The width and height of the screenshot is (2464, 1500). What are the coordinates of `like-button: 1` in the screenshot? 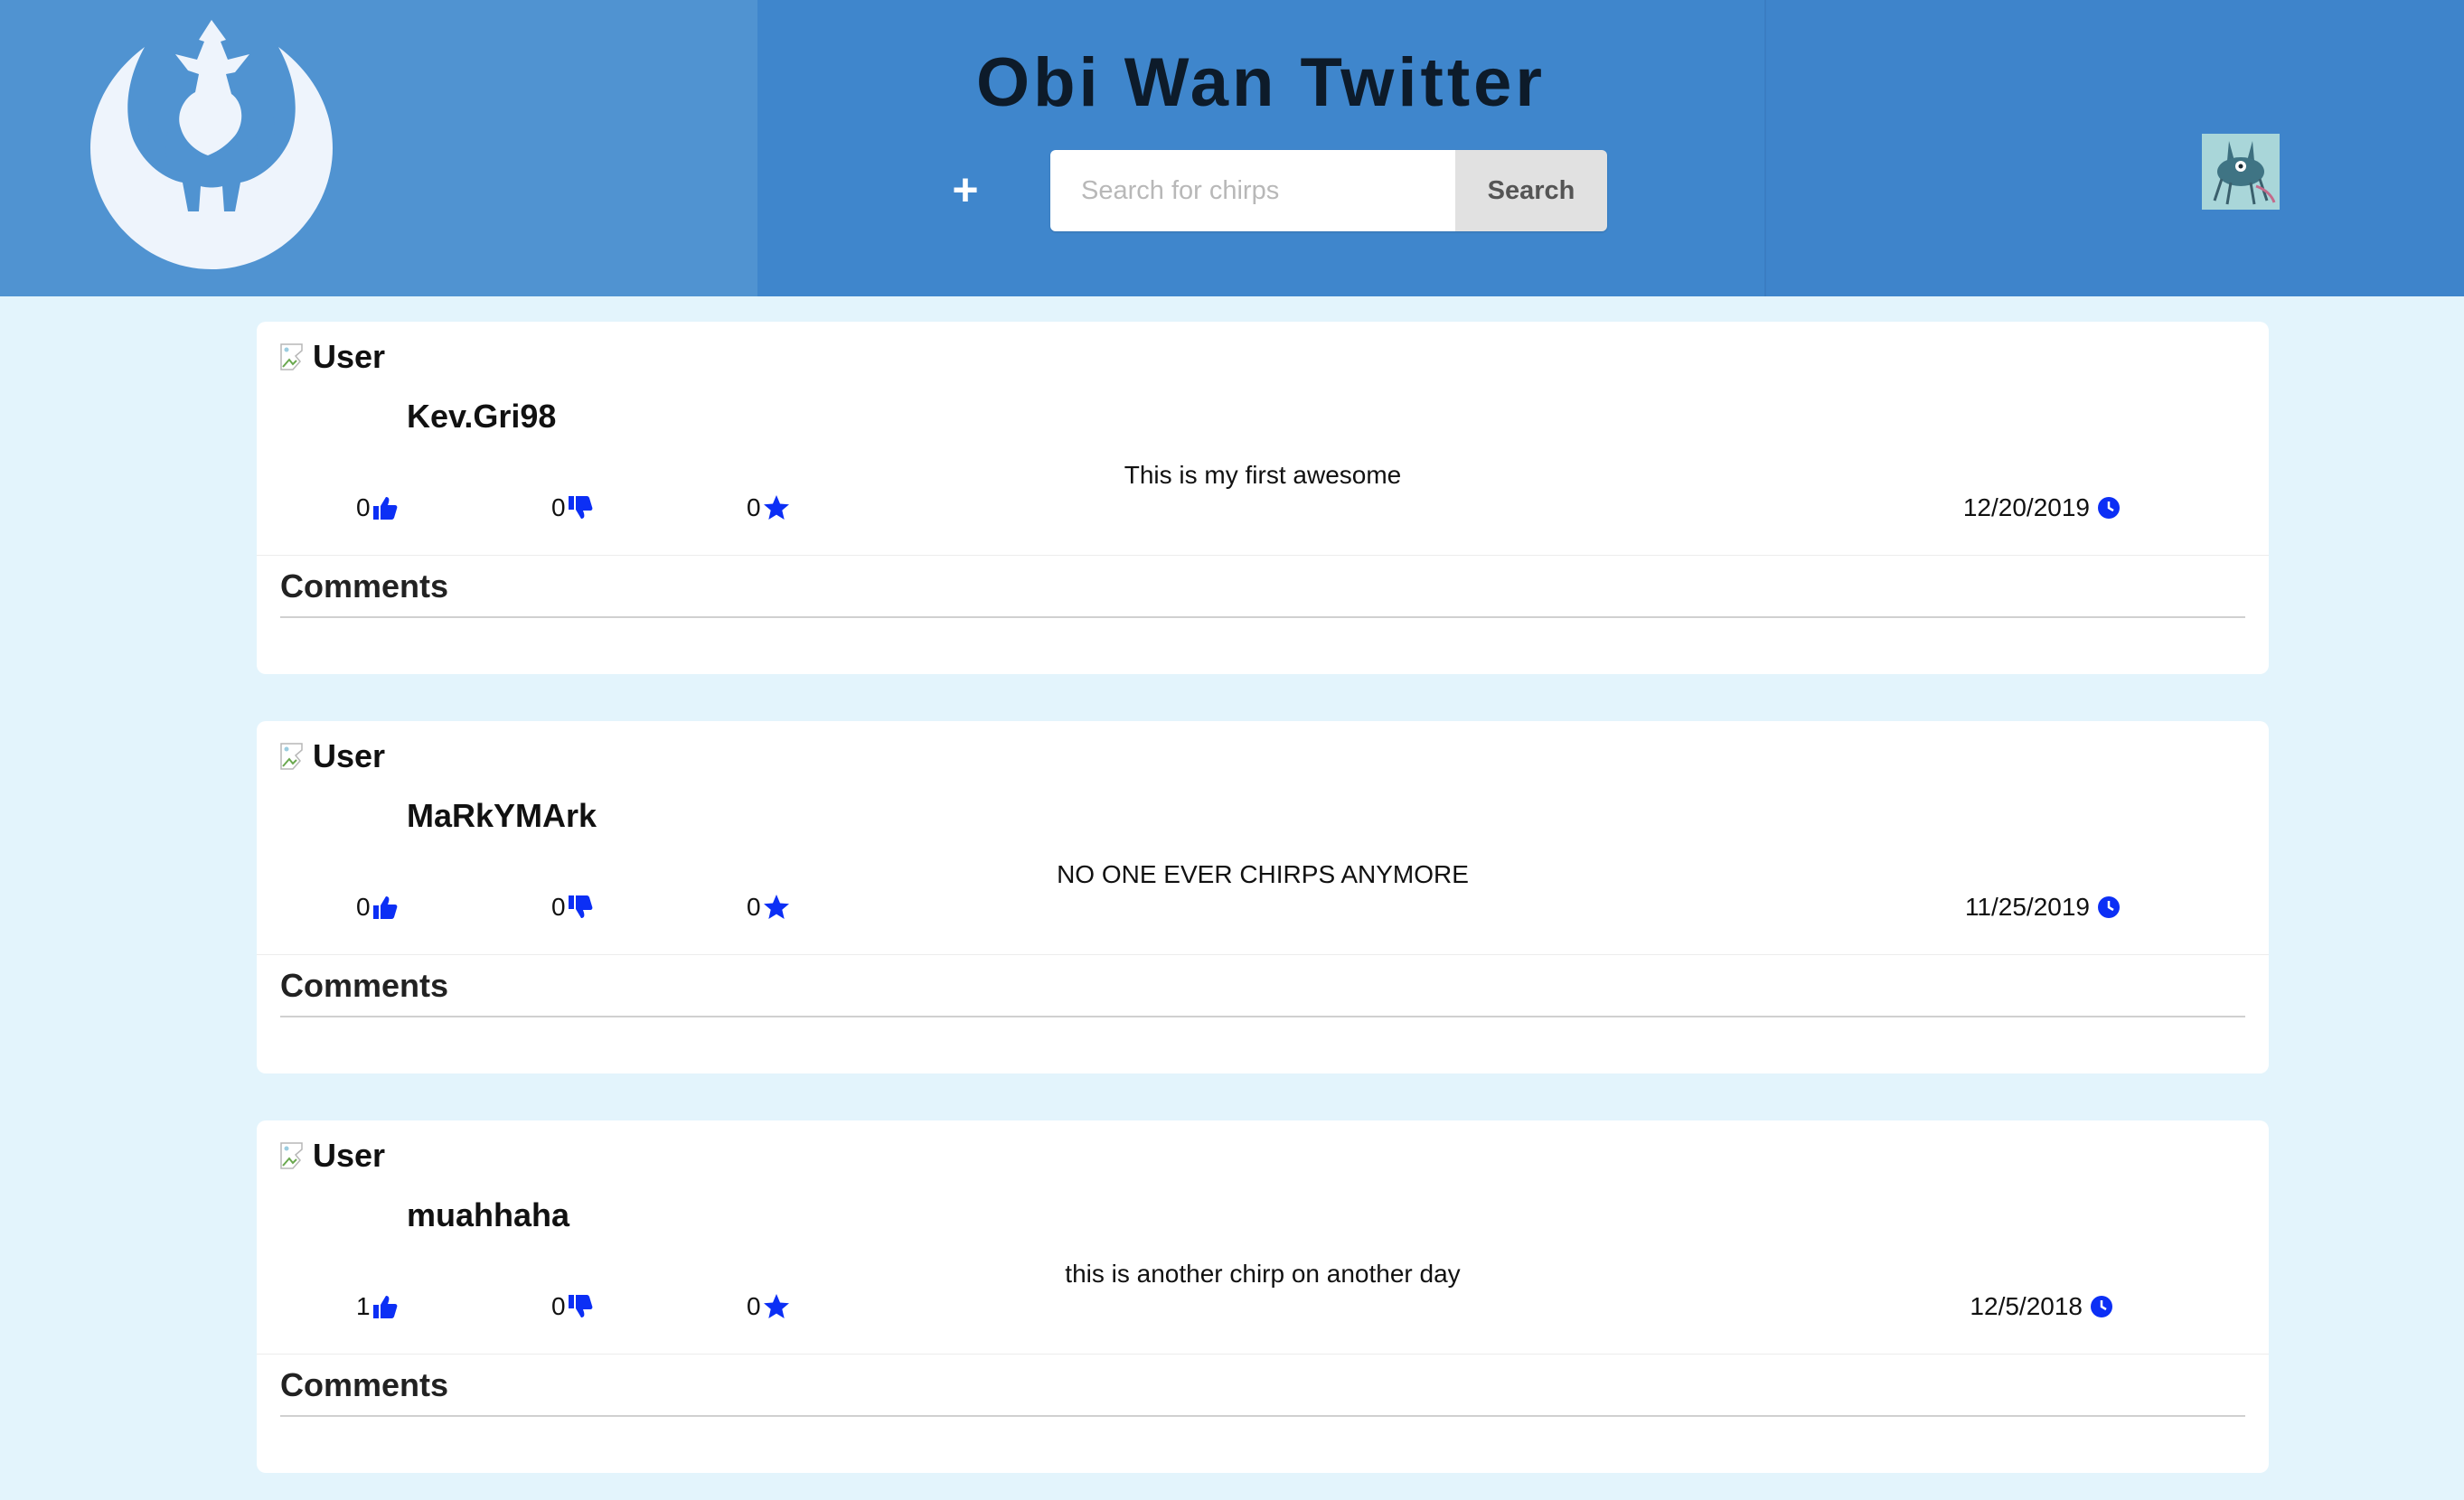 It's located at (377, 1307).